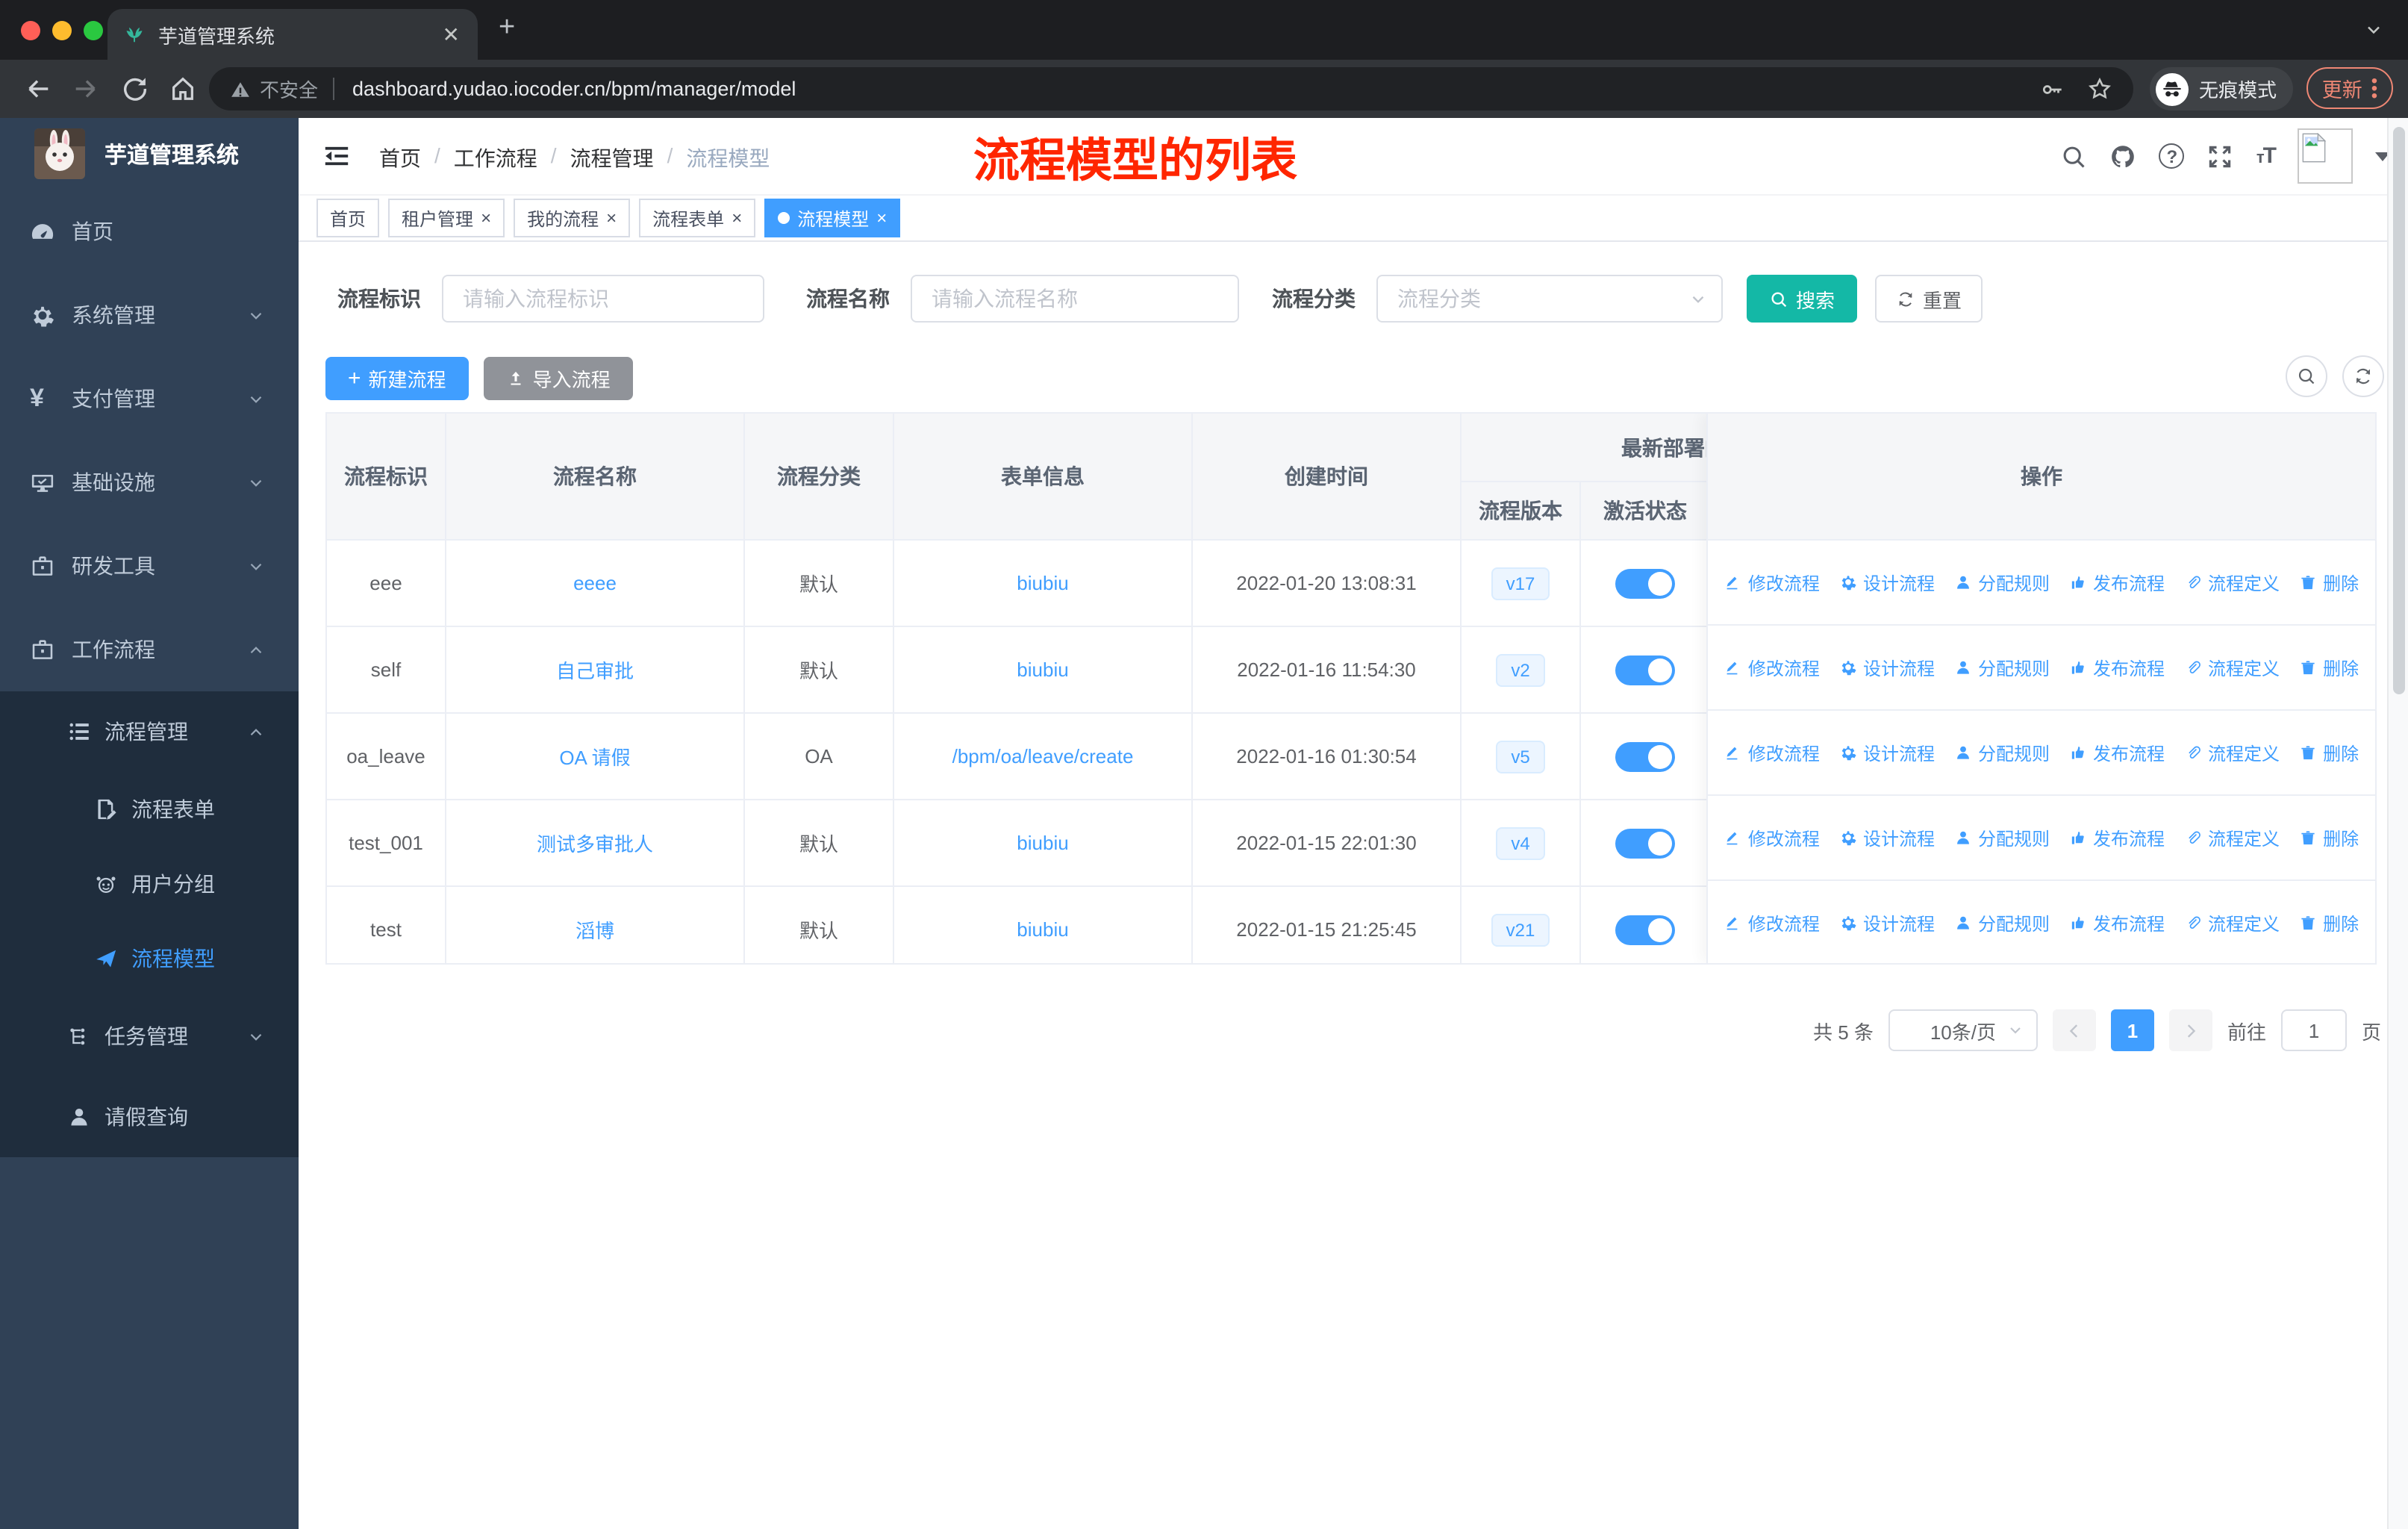  What do you see at coordinates (2266, 156) in the screenshot?
I see `font-size-icon: тT` at bounding box center [2266, 156].